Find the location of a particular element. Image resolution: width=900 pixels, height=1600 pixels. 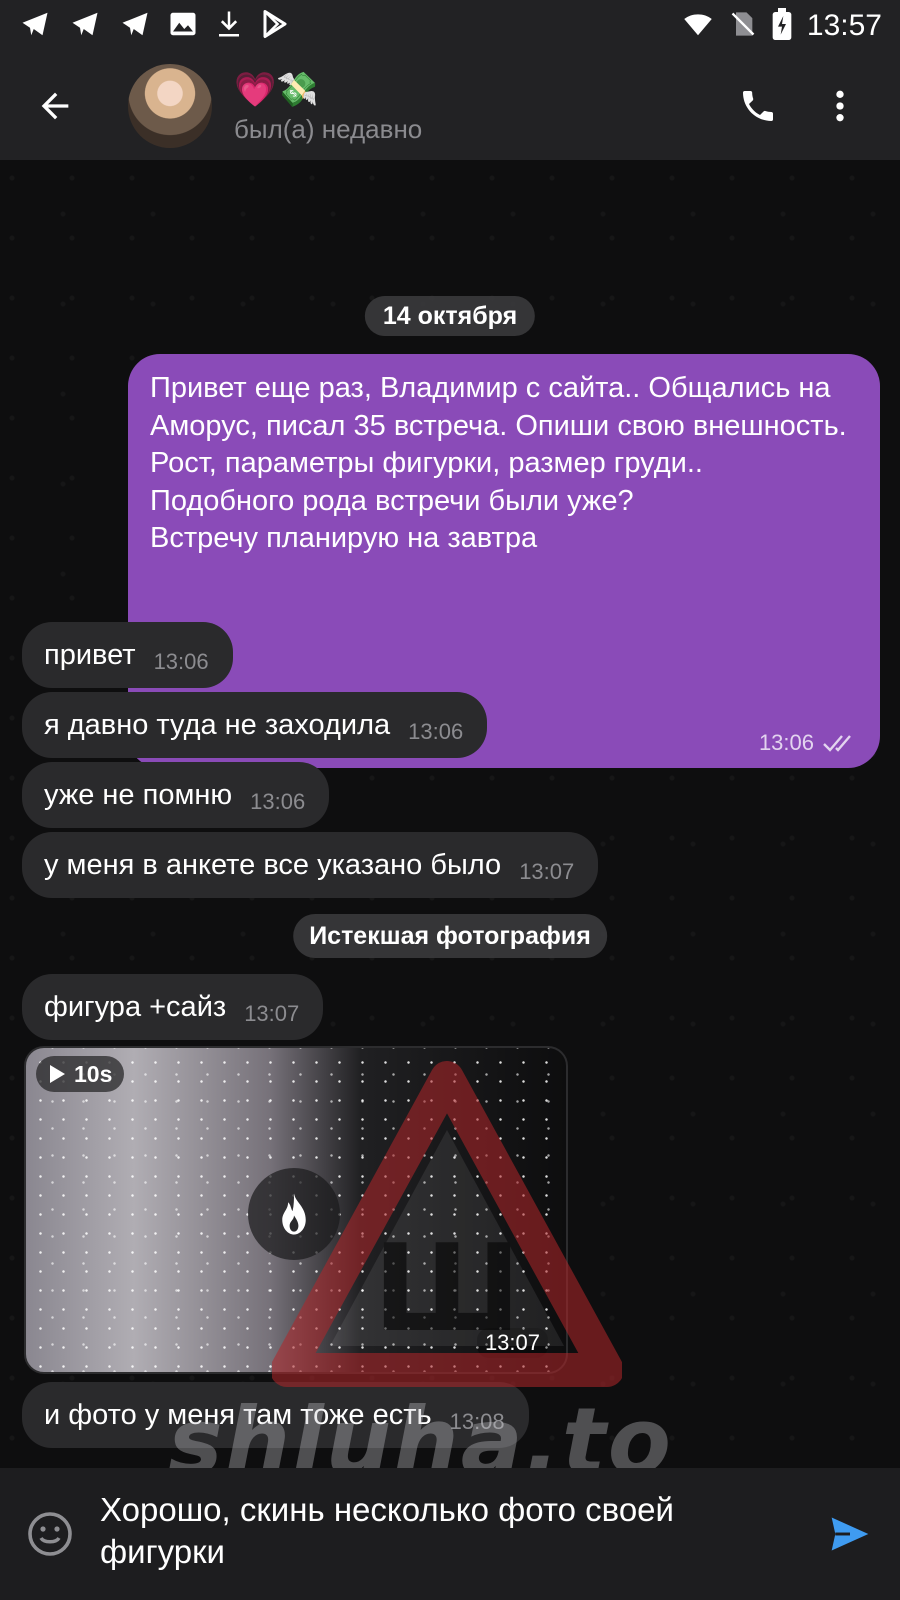

incoming-message: я давно туда не заходила 13:06 is located at coordinates (255, 725).